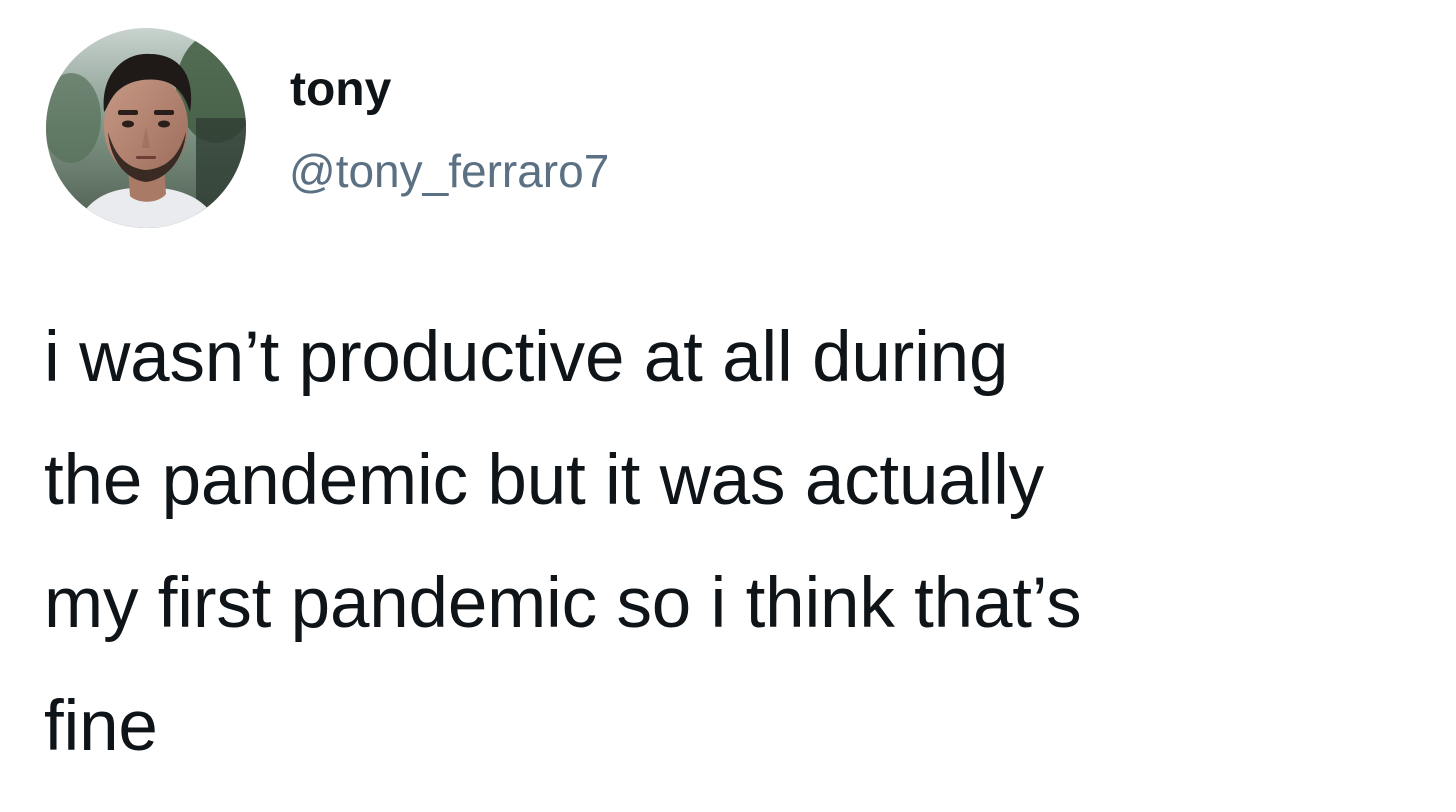 The width and height of the screenshot is (1456, 812). Describe the element at coordinates (544, 480) in the screenshot. I see `tweet-text-line: the pandemic but it was actually` at that location.